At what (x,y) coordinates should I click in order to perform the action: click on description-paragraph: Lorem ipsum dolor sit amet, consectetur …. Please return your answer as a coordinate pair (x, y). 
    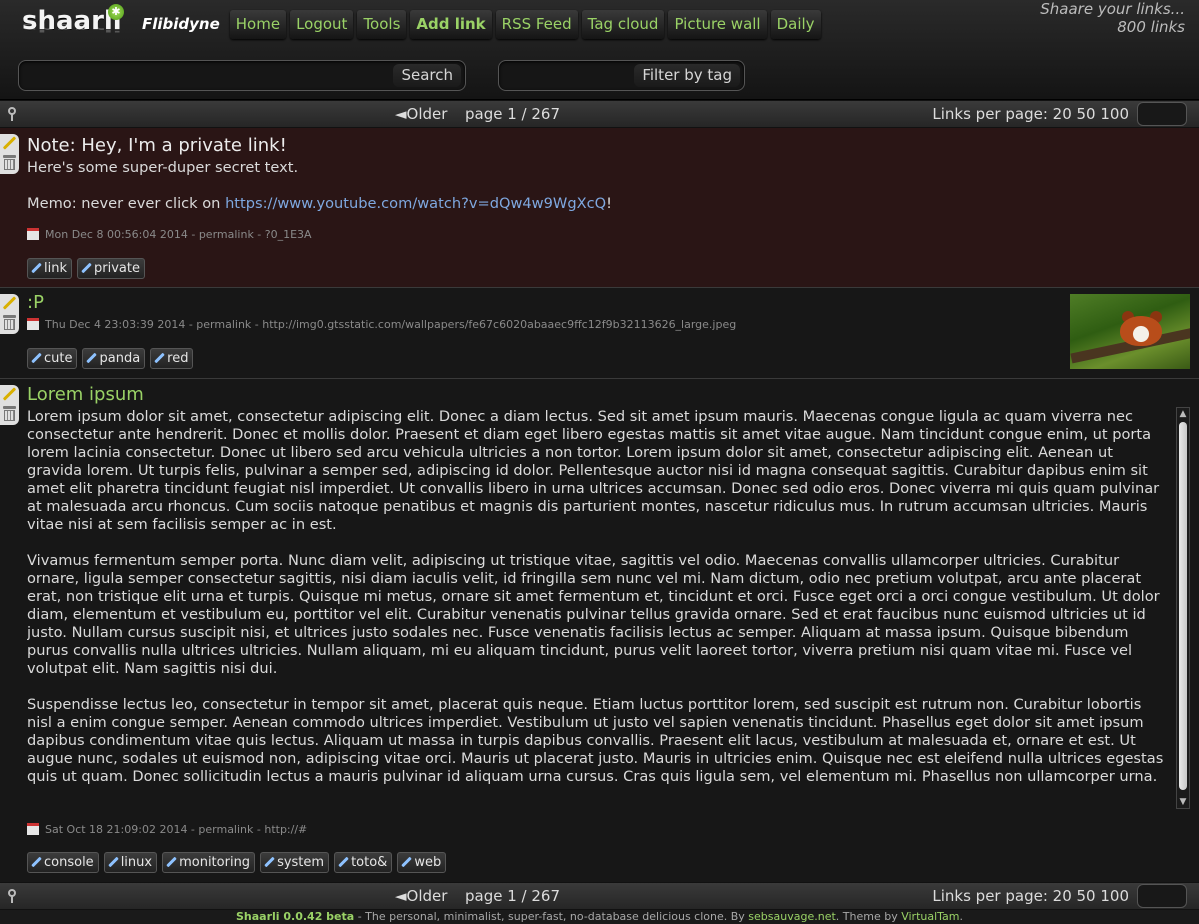
    Looking at the image, I should click on (593, 470).